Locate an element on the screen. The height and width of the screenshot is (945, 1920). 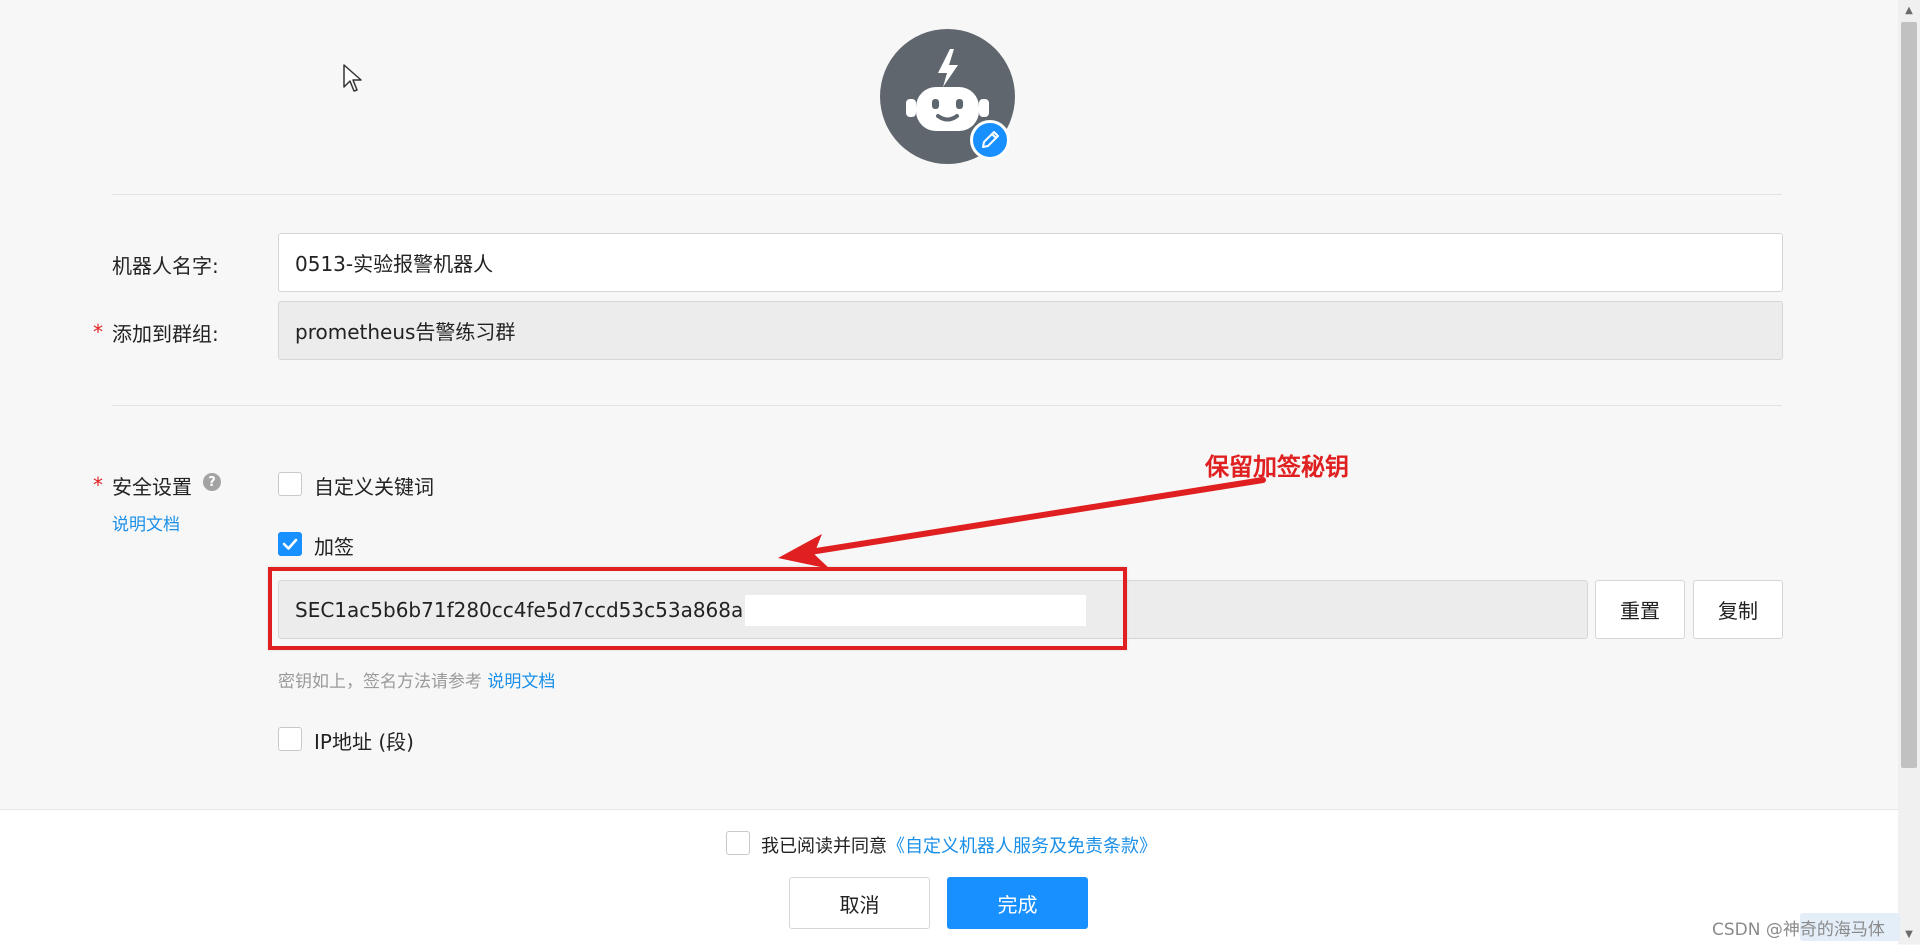
scrollbar-thumb is located at coordinates (1909, 395).